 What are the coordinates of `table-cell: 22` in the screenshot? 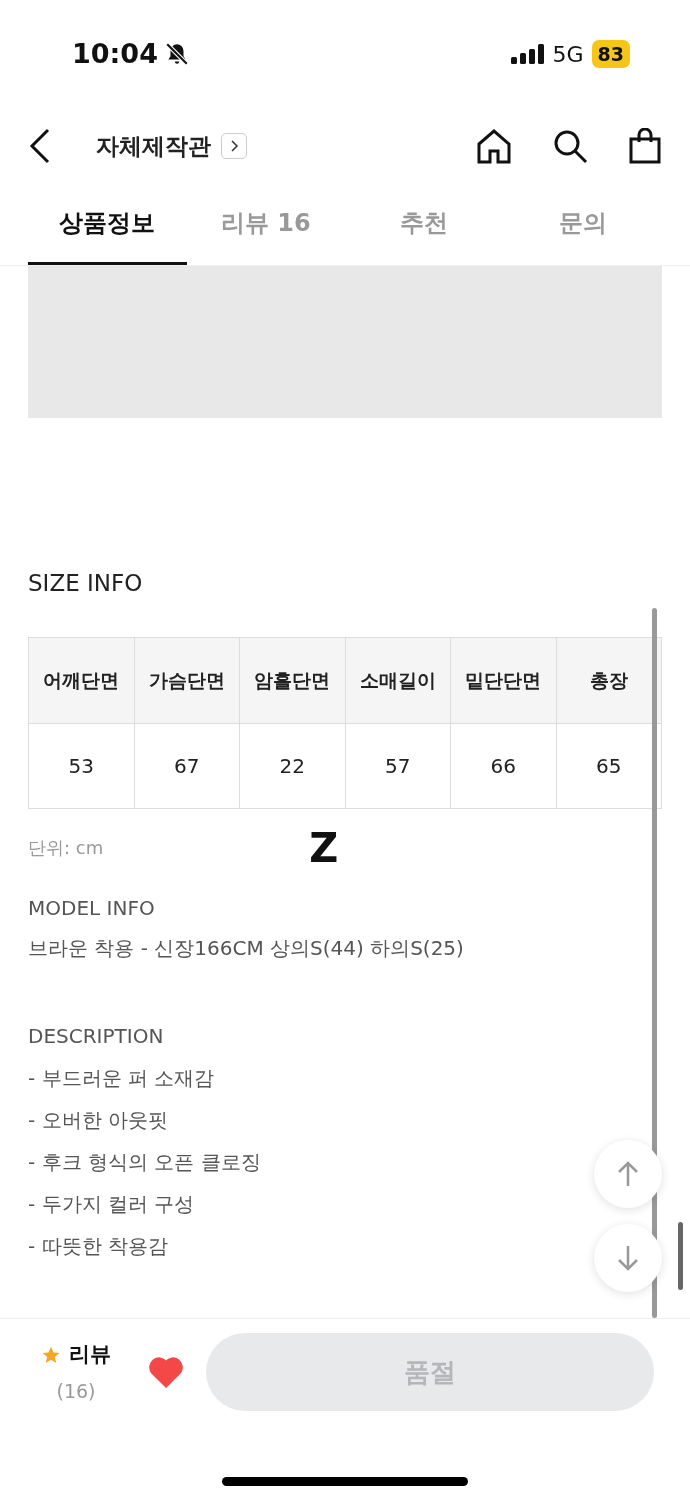 It's located at (292, 765).